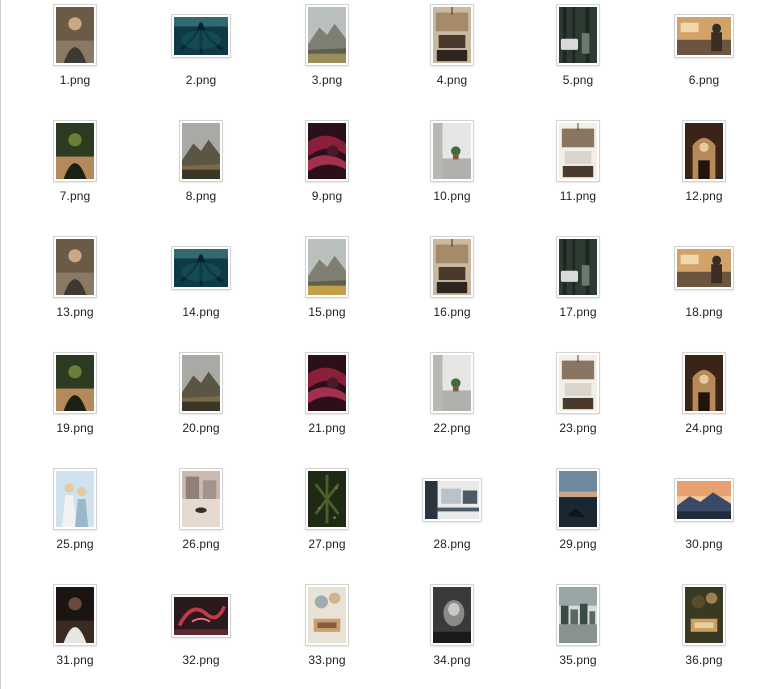 The width and height of the screenshot is (776, 689). I want to click on file-name-label: 12.png, so click(704, 196).